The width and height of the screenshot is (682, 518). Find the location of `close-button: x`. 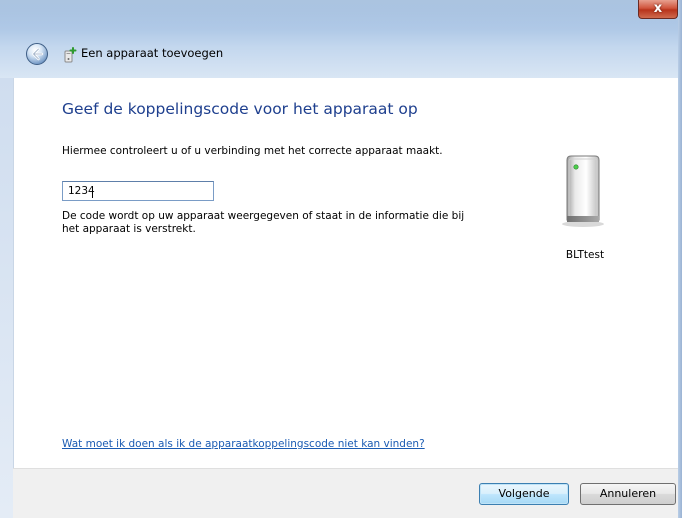

close-button: x is located at coordinates (658, 9).